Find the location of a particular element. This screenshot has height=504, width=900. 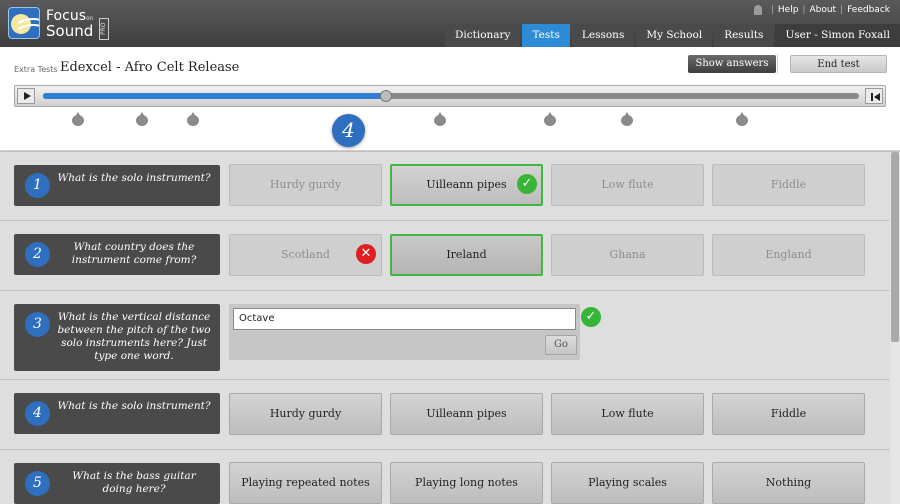

scrollbar-thumb is located at coordinates (895, 247).